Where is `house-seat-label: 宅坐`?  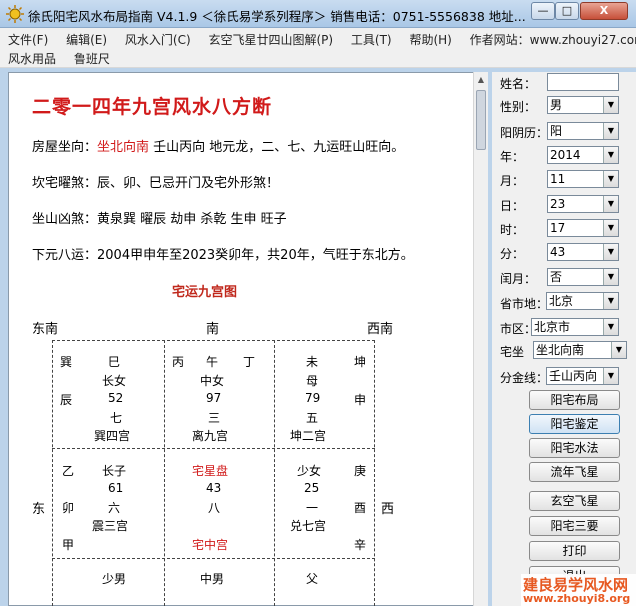 house-seat-label: 宅坐 is located at coordinates (512, 352).